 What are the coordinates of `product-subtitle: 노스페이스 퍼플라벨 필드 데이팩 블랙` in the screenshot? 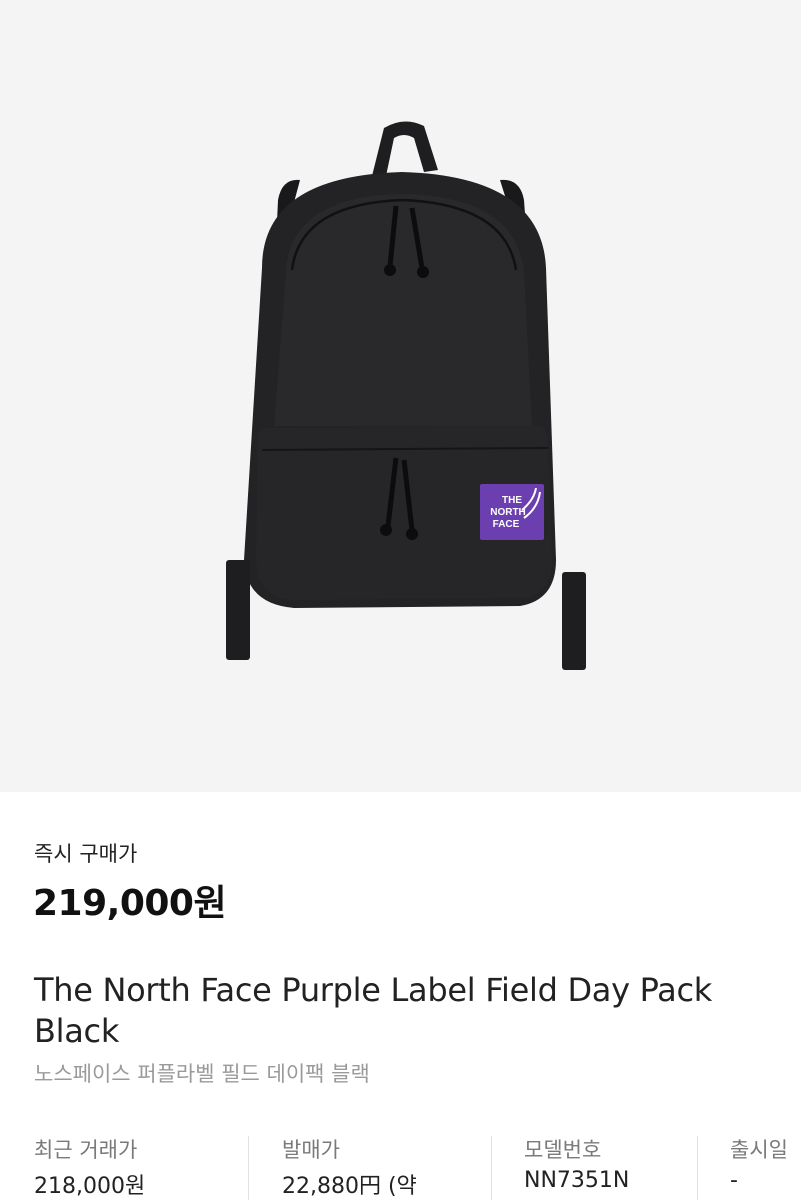 It's located at (202, 1074).